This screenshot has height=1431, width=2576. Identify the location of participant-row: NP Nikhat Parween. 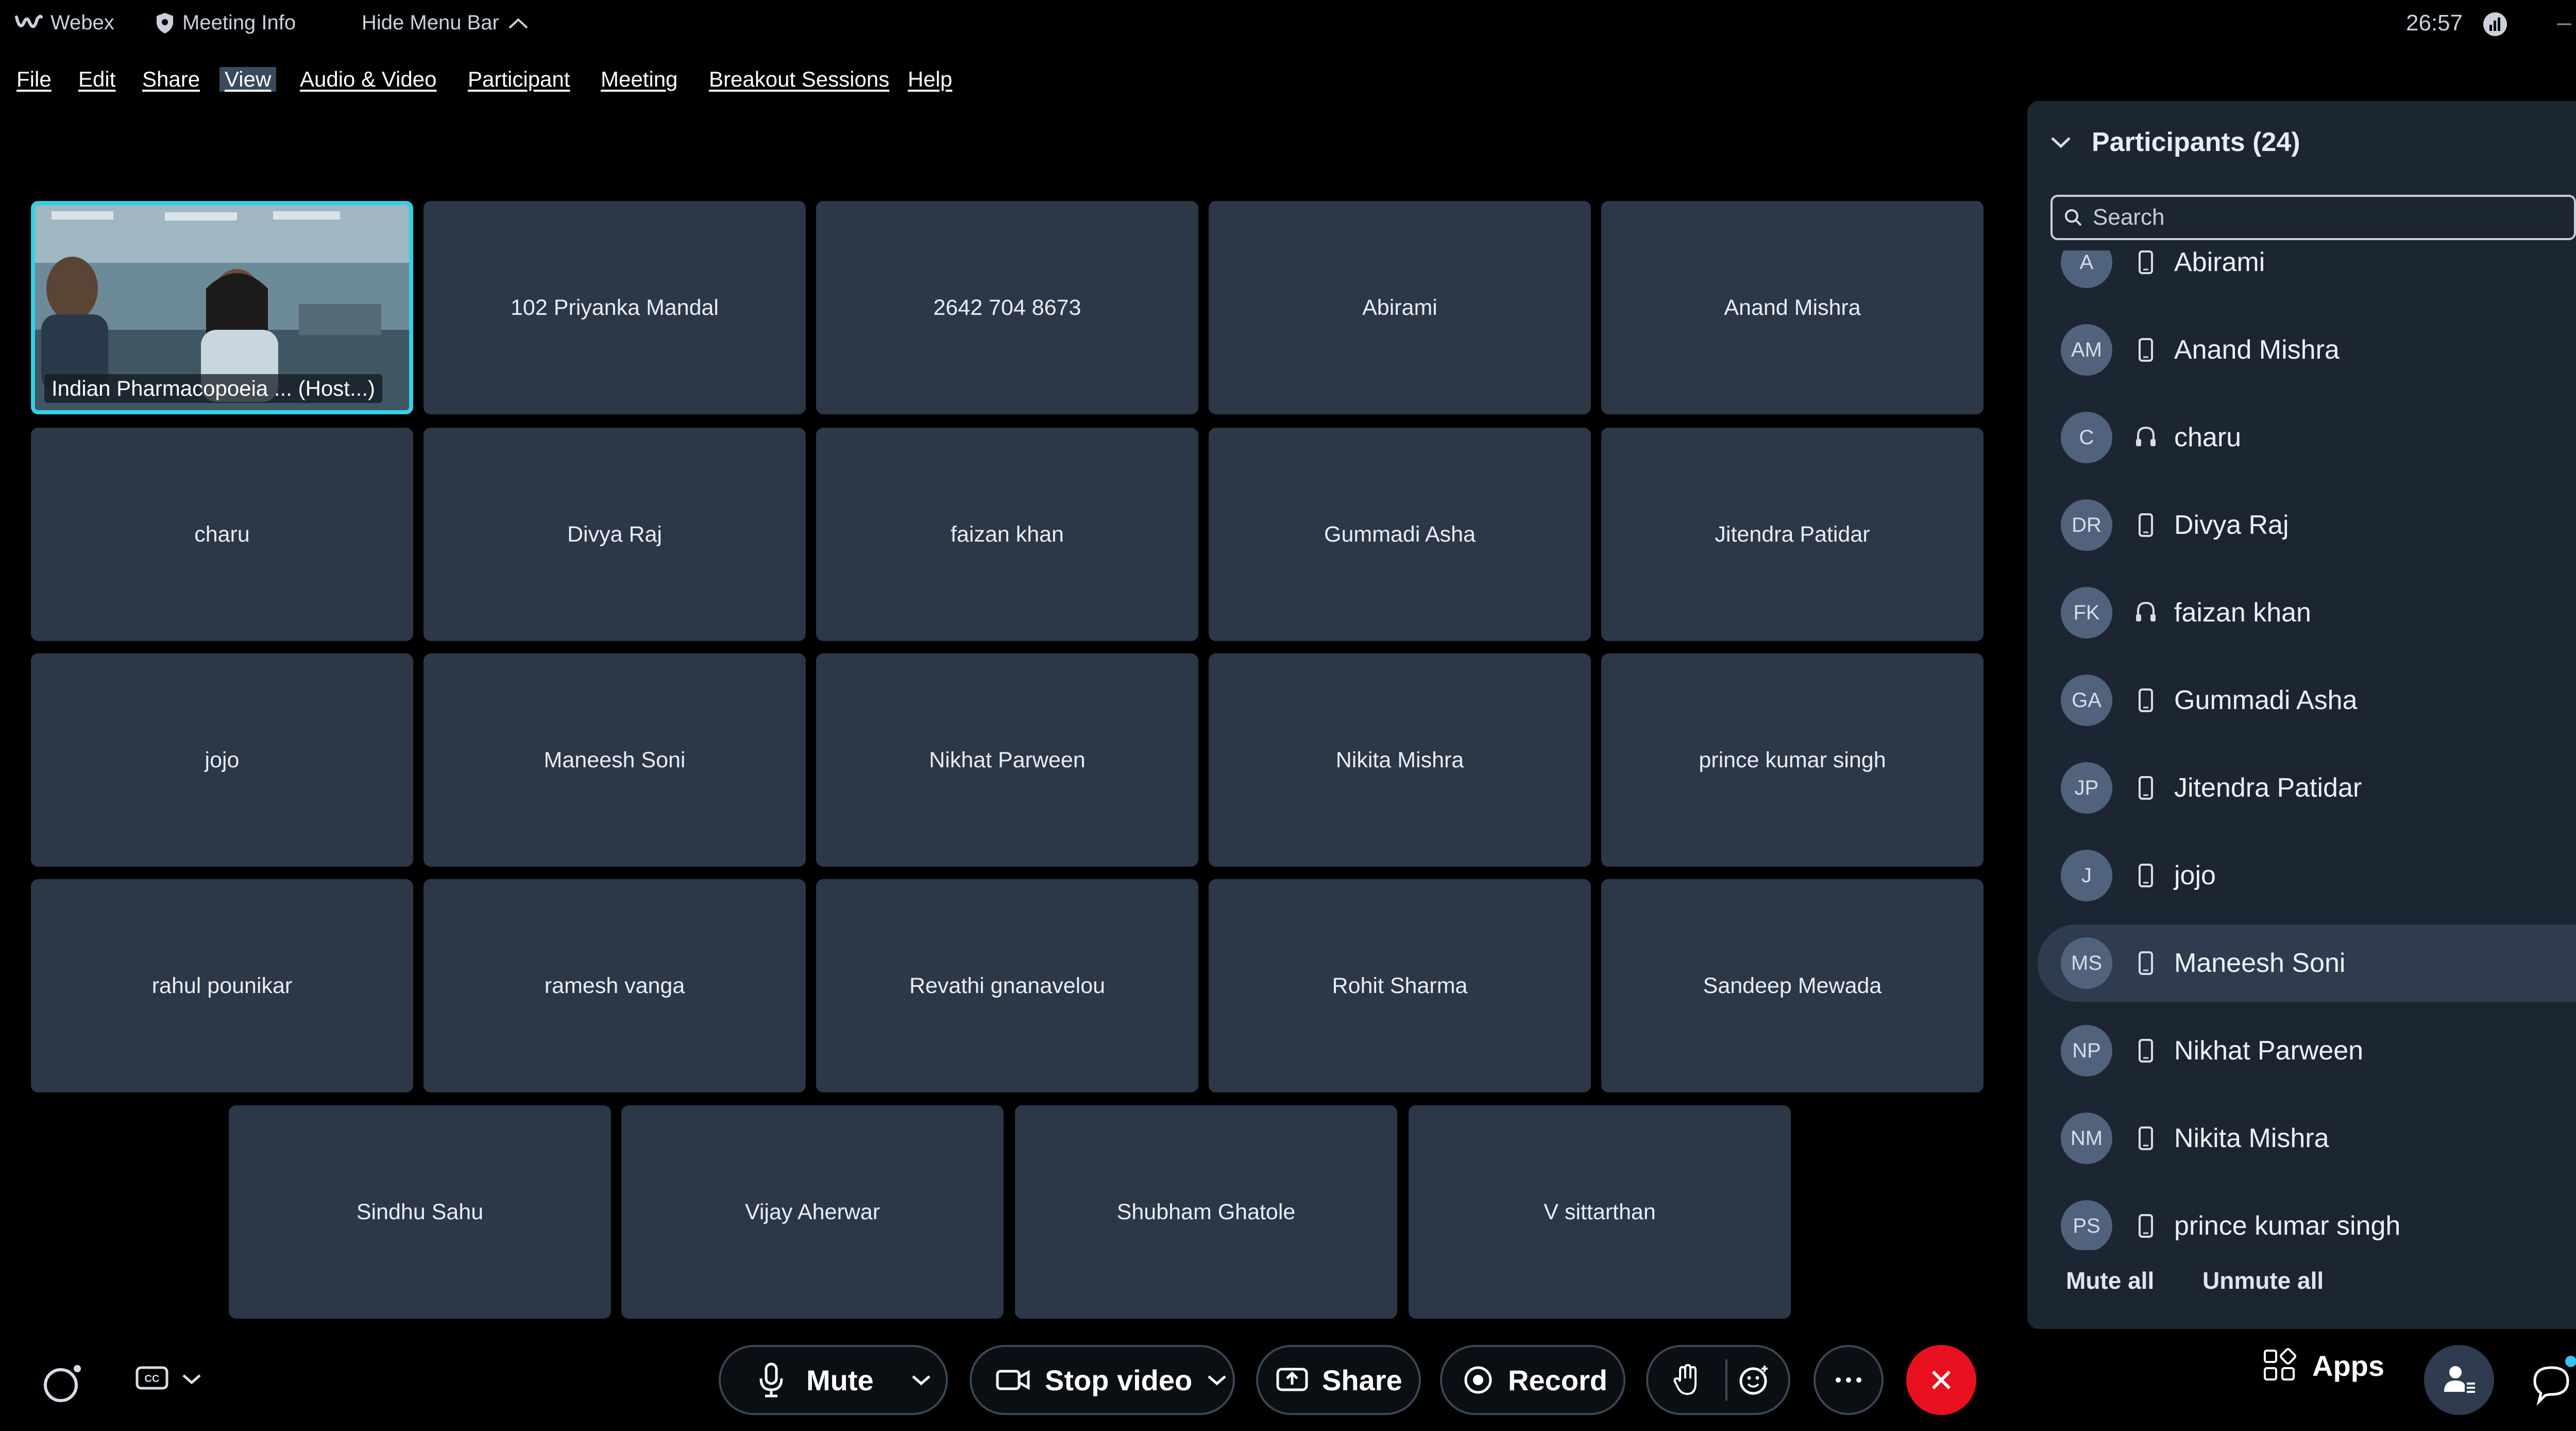
(2307, 1050).